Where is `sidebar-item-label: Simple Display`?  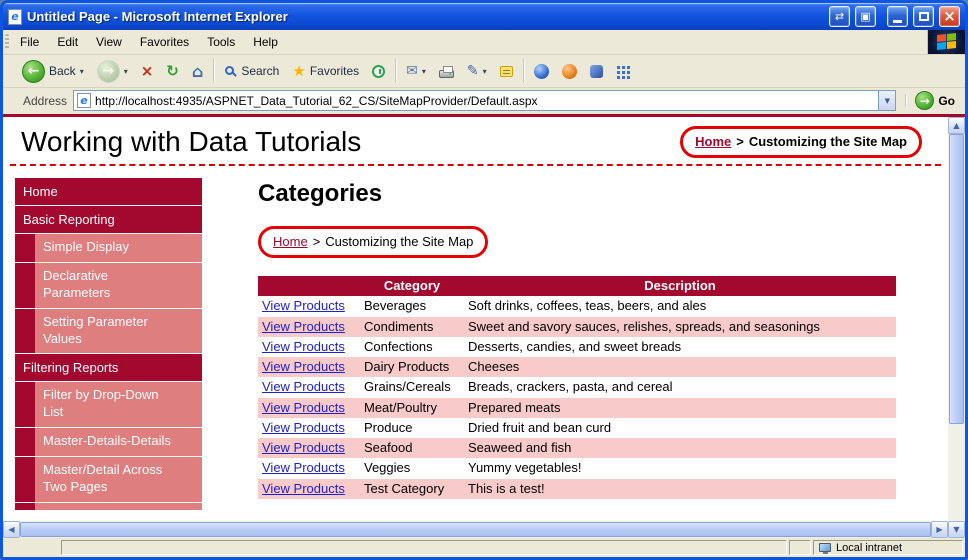
sidebar-item-label: Simple Display is located at coordinates (118, 248).